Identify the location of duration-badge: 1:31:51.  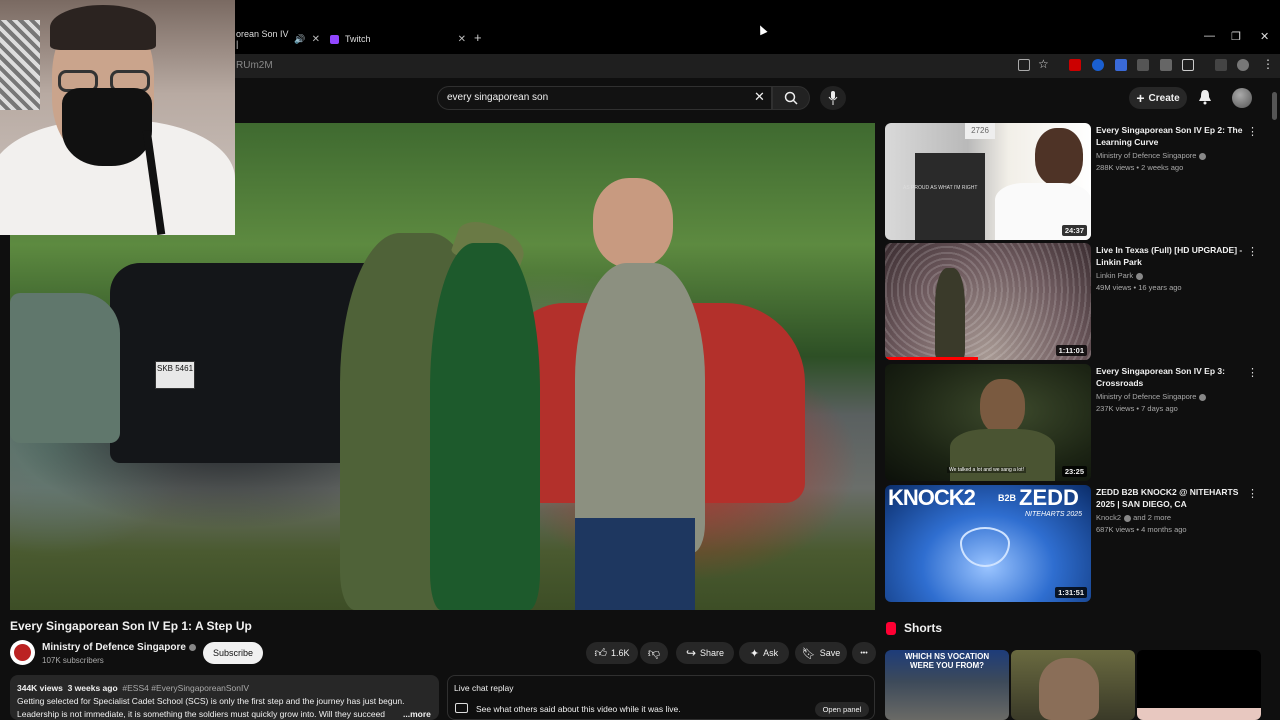
(1071, 592).